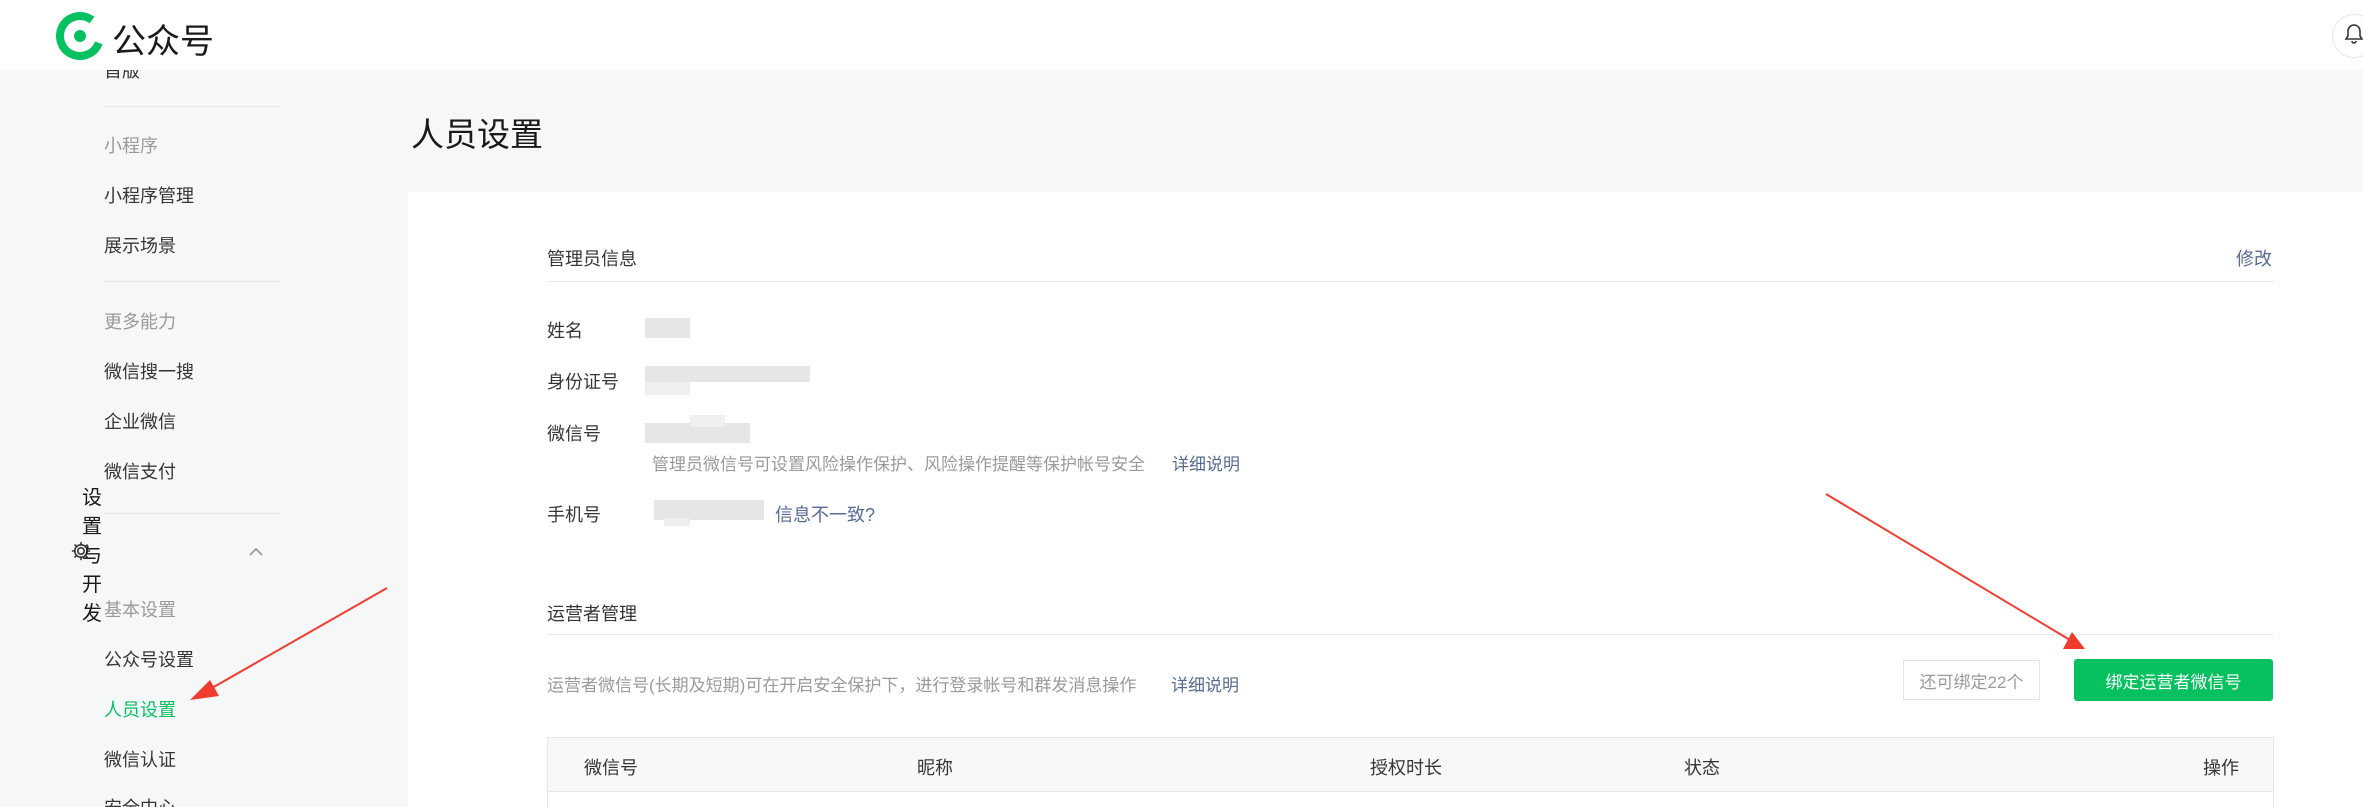 This screenshot has height=807, width=2363. Describe the element at coordinates (583, 382) in the screenshot. I see `id-number-label: 身份证号` at that location.